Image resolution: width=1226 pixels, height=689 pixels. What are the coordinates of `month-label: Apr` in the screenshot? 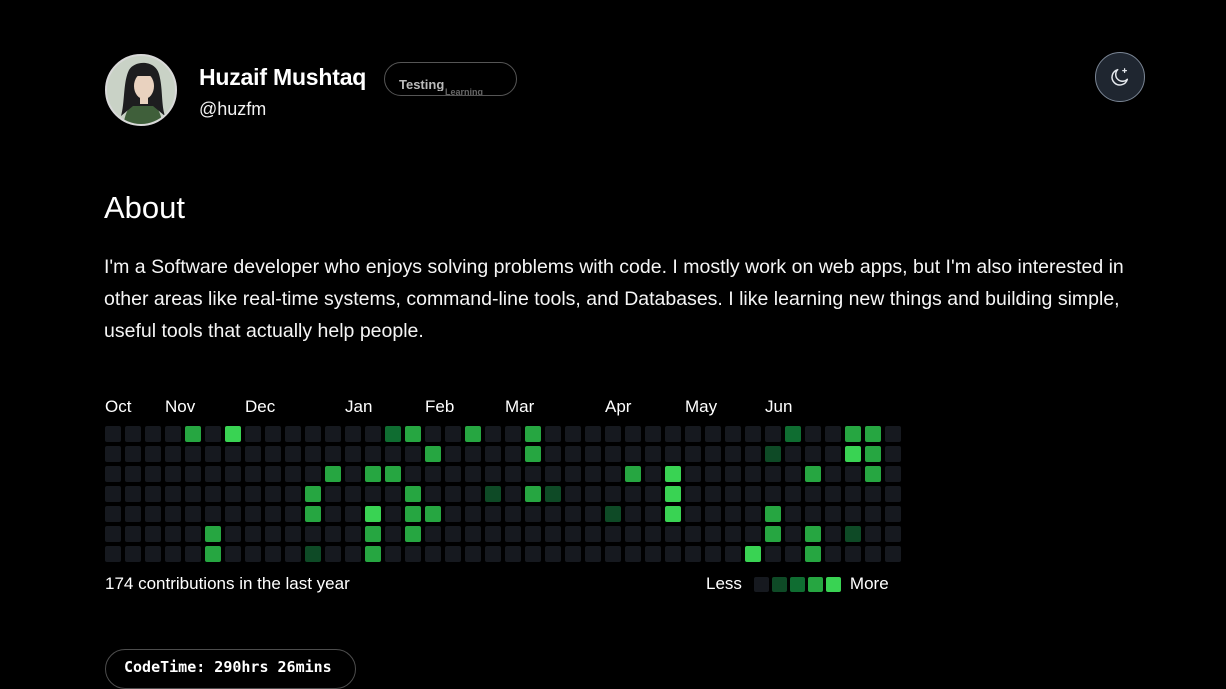 It's located at (618, 406).